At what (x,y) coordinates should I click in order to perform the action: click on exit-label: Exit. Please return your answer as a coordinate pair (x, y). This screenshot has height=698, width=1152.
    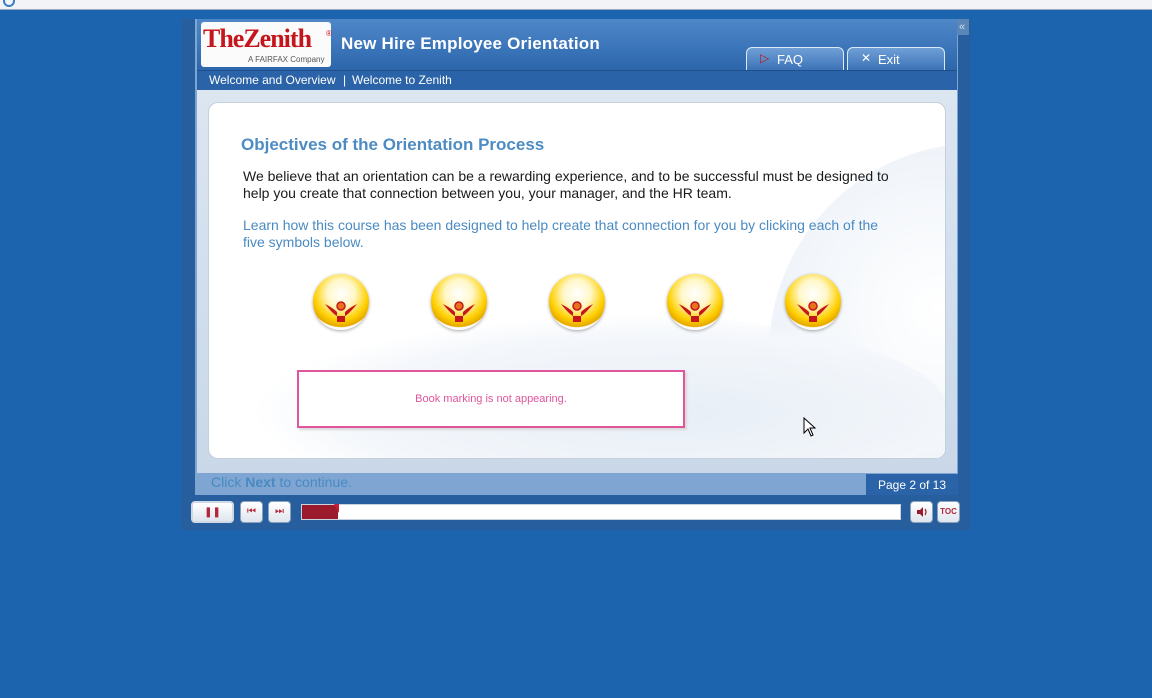
    Looking at the image, I should click on (889, 59).